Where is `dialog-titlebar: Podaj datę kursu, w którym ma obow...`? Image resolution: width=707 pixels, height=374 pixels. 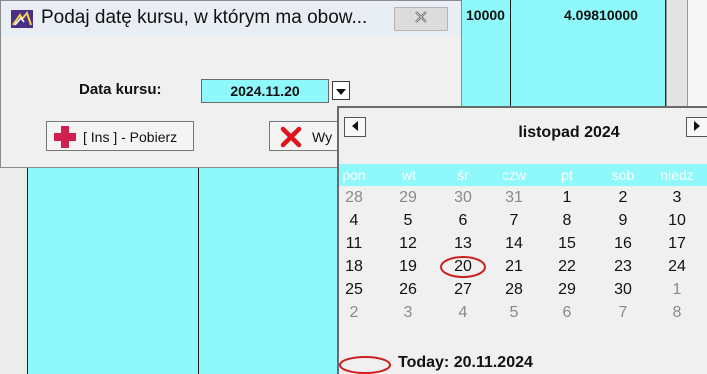 dialog-titlebar: Podaj datę kursu, w którym ma obow... is located at coordinates (231, 18).